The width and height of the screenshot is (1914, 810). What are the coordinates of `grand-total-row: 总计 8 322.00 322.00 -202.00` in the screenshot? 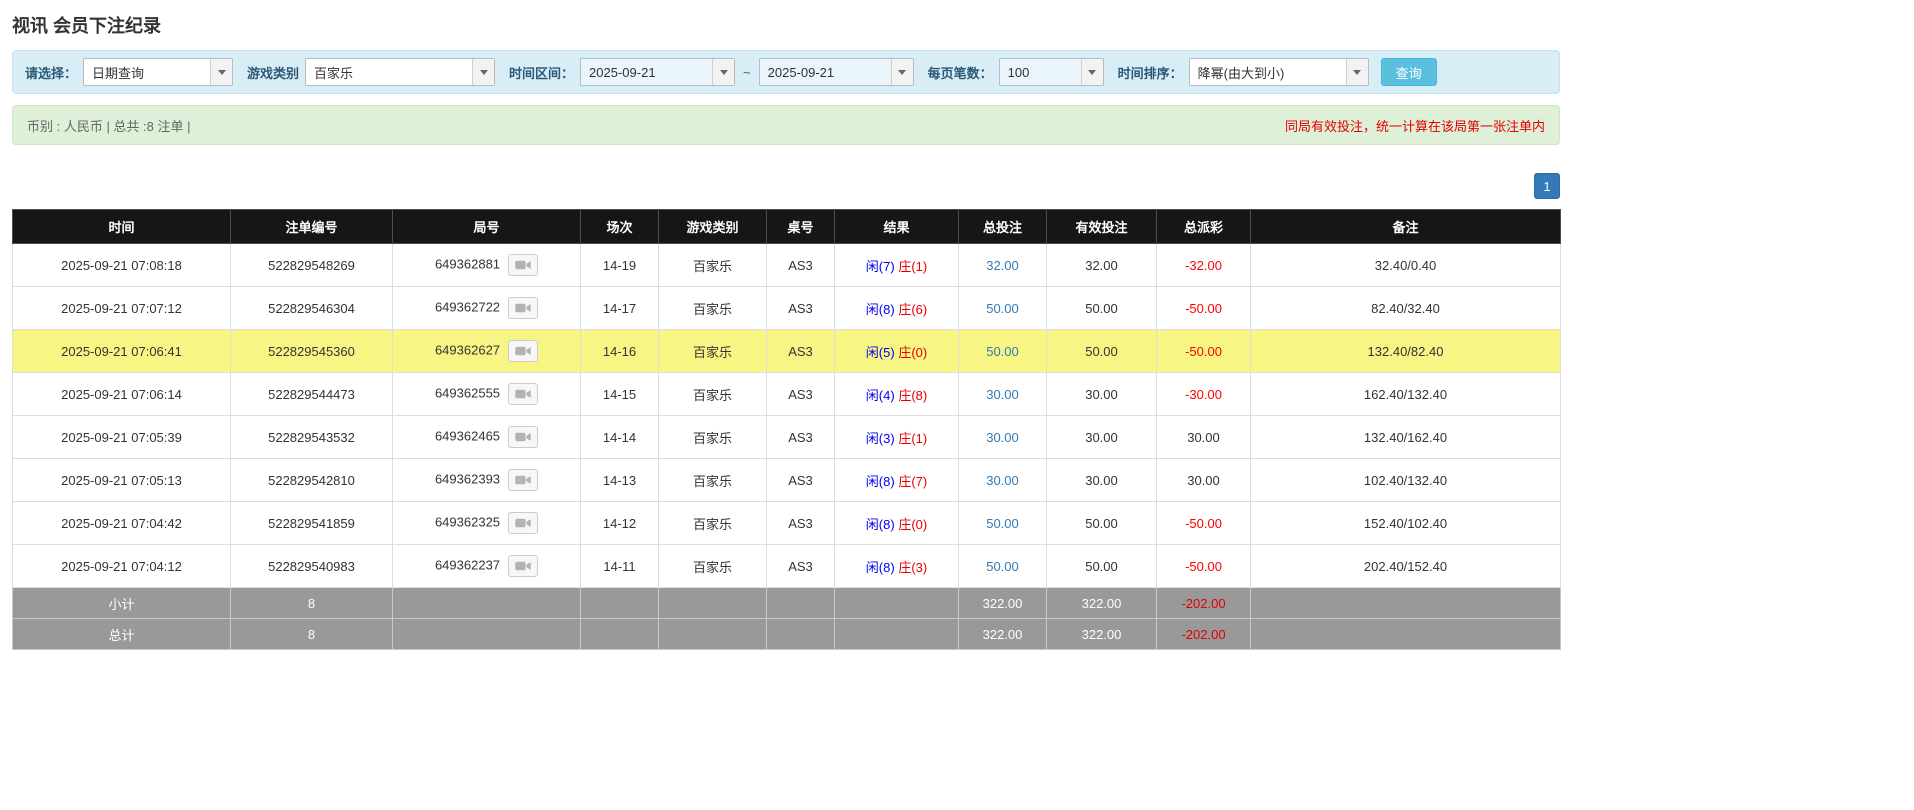 It's located at (786, 634).